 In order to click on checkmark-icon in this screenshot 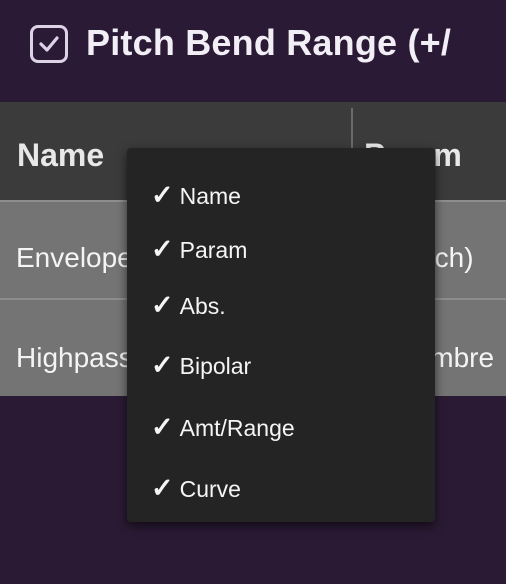, I will do `click(49, 44)`.